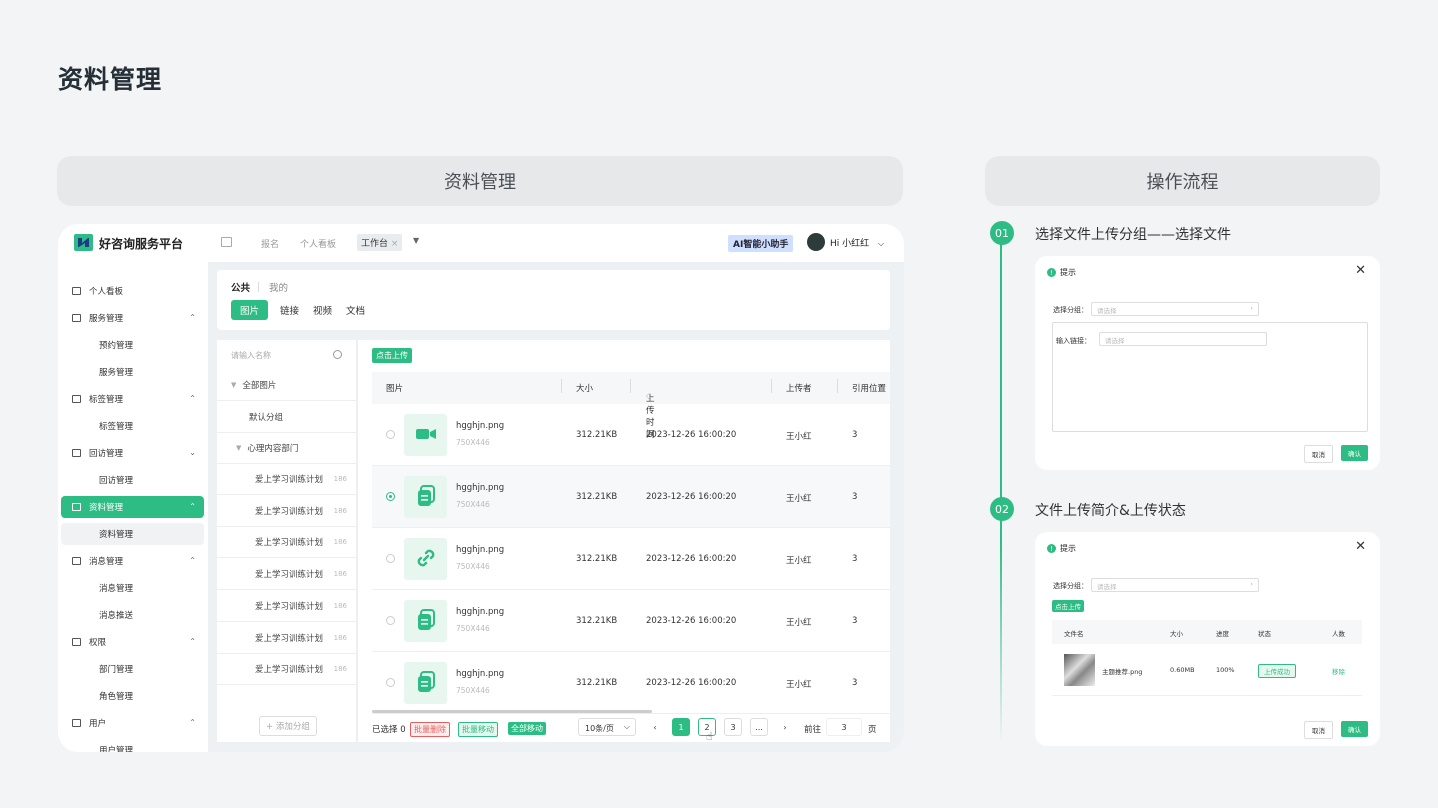 The width and height of the screenshot is (1438, 808). What do you see at coordinates (1277, 671) in the screenshot?
I see `status-badge: 上传成功` at bounding box center [1277, 671].